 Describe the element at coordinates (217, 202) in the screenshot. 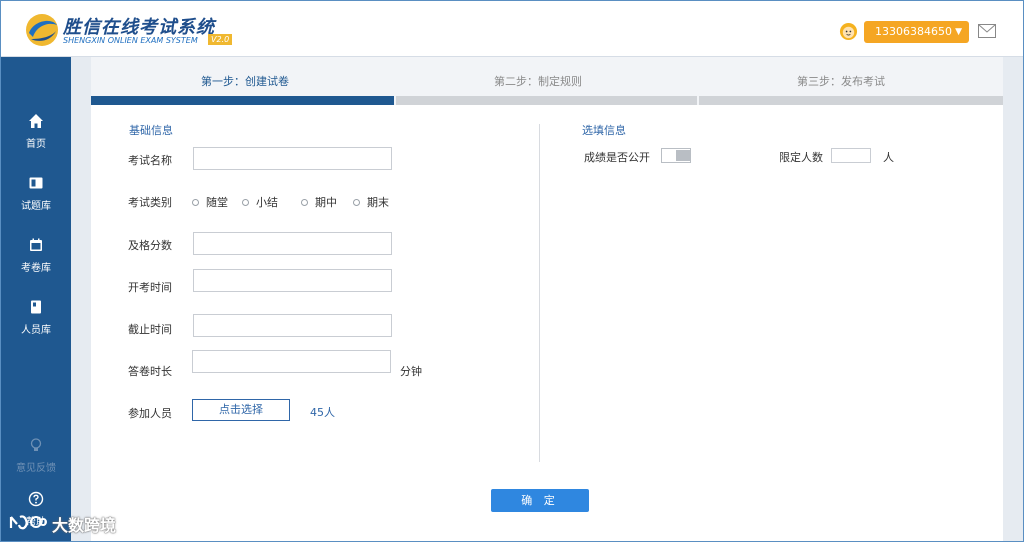

I see `category-option-label: 随堂` at that location.